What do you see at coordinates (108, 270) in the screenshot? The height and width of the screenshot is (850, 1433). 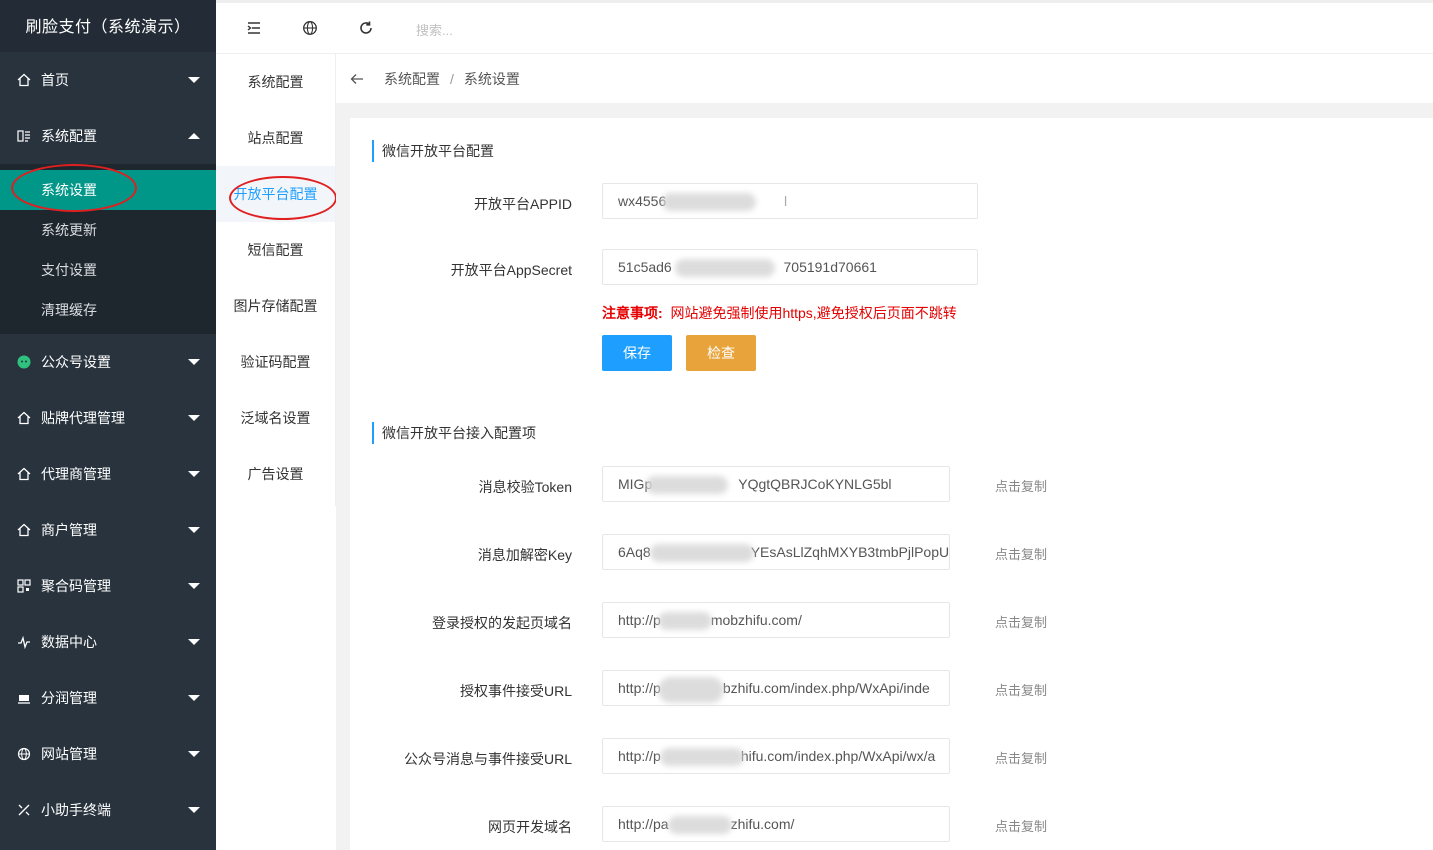 I see `sidebar-subitem-payment-settings: 支付设置` at bounding box center [108, 270].